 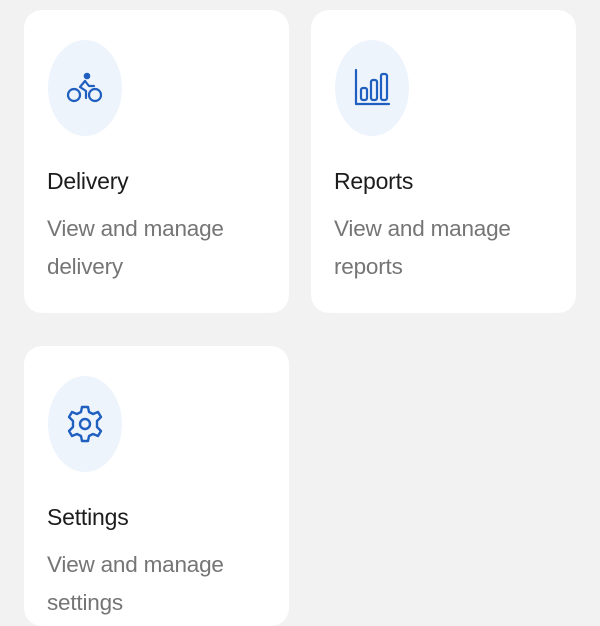 I want to click on bicycle-icon, so click(x=84, y=87).